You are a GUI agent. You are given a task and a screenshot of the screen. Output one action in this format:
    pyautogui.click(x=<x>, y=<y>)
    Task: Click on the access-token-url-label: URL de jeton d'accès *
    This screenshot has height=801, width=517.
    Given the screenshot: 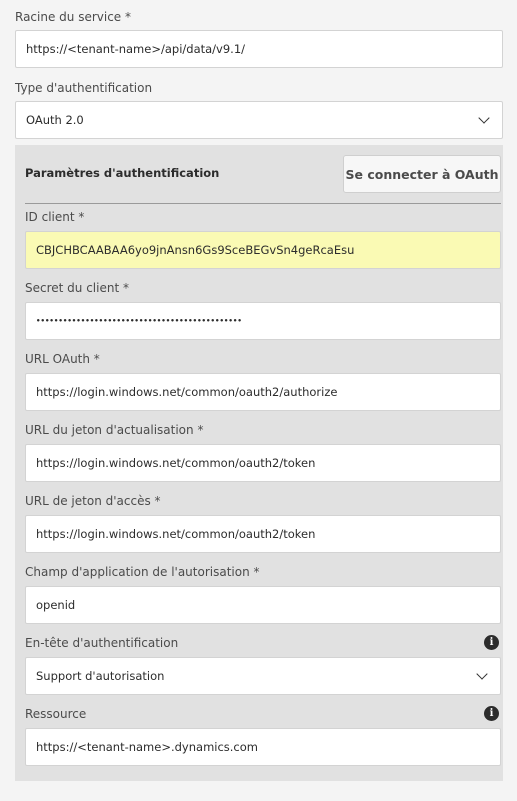 What is the action you would take?
    pyautogui.click(x=93, y=501)
    